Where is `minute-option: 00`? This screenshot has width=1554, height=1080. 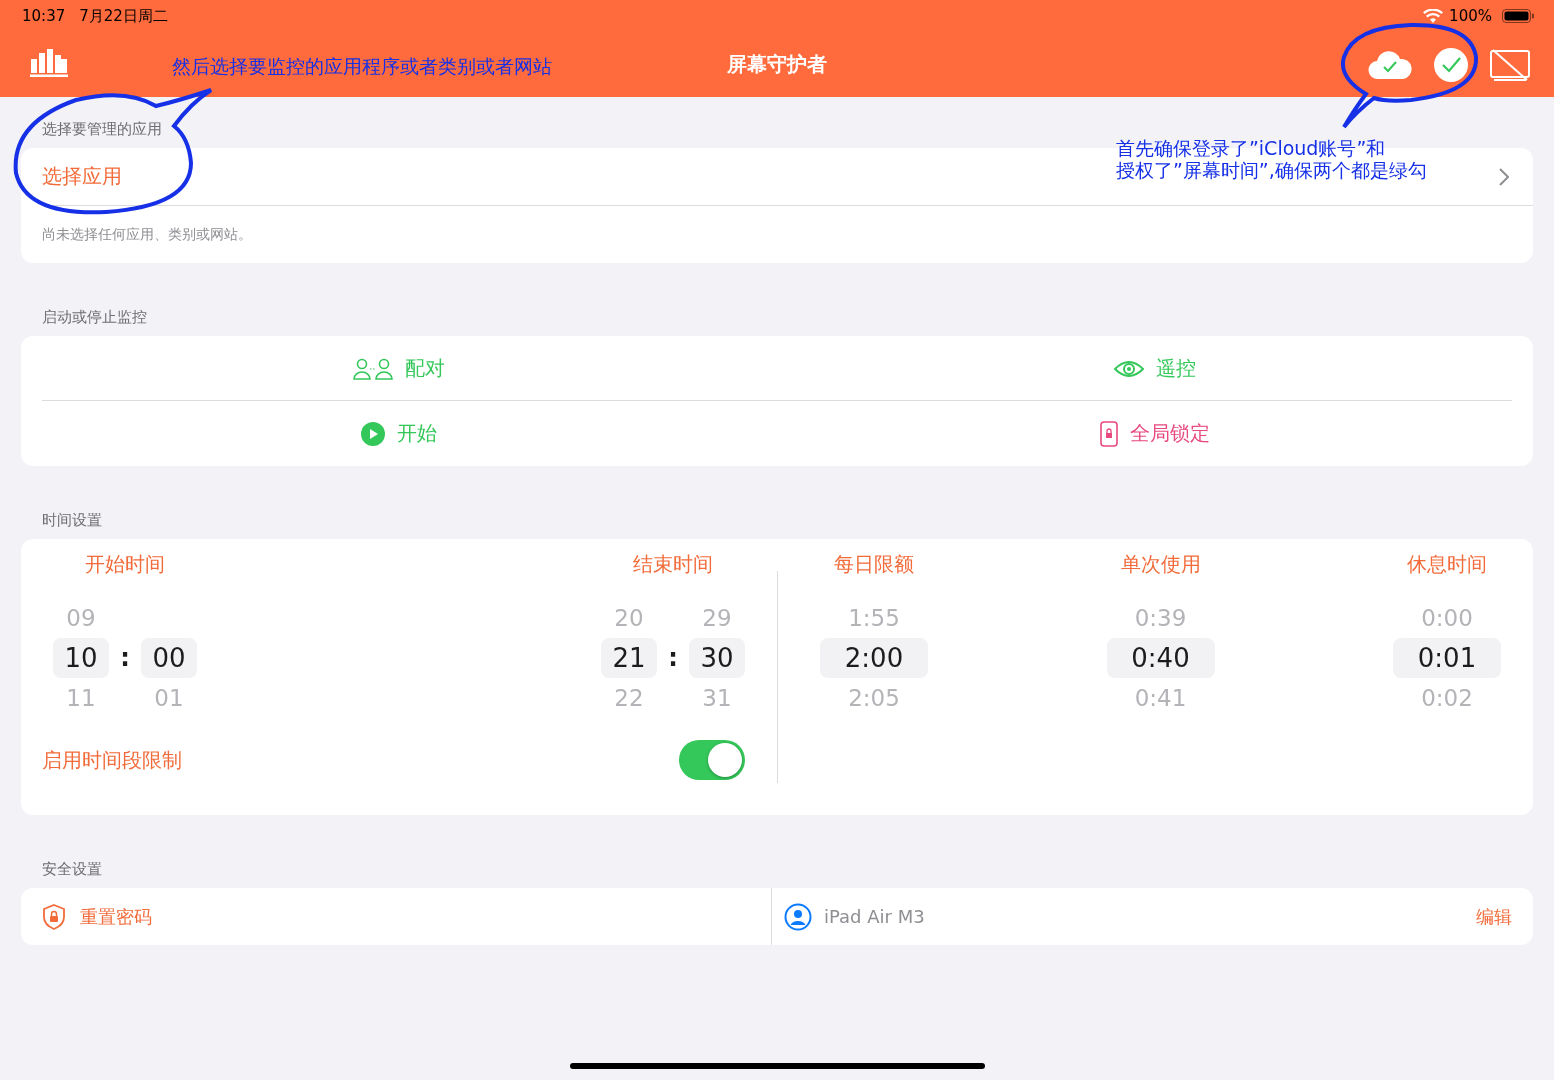 minute-option: 00 is located at coordinates (169, 658).